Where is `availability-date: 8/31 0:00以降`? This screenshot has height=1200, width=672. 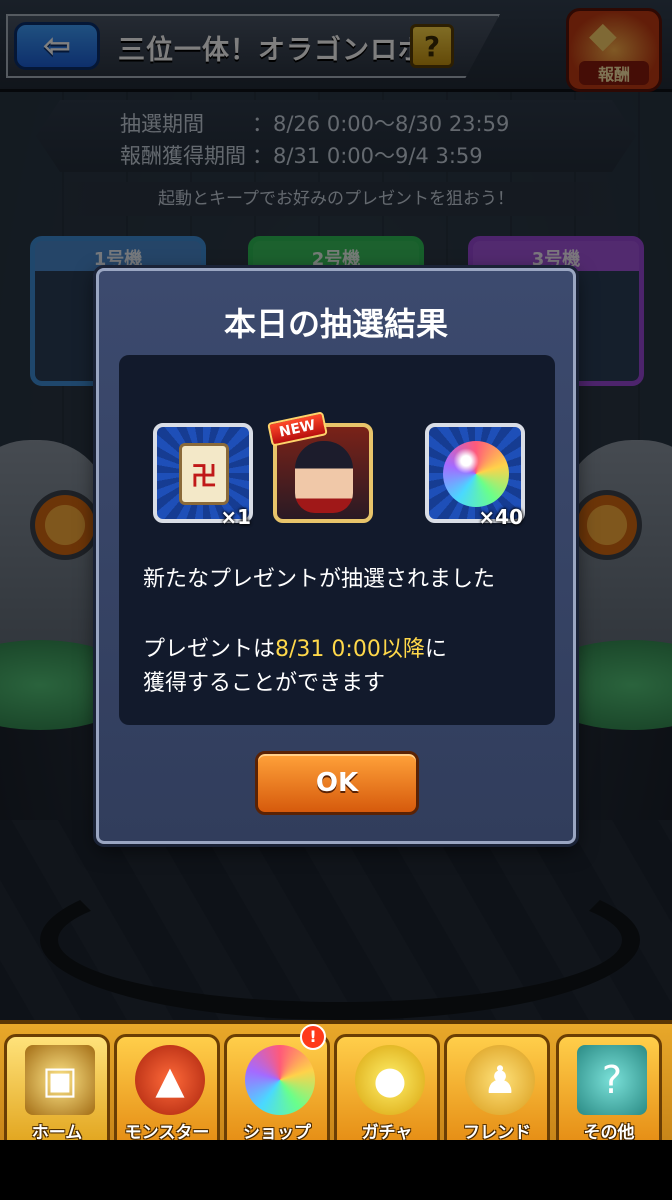
availability-date: 8/31 0:00以降 is located at coordinates (350, 649).